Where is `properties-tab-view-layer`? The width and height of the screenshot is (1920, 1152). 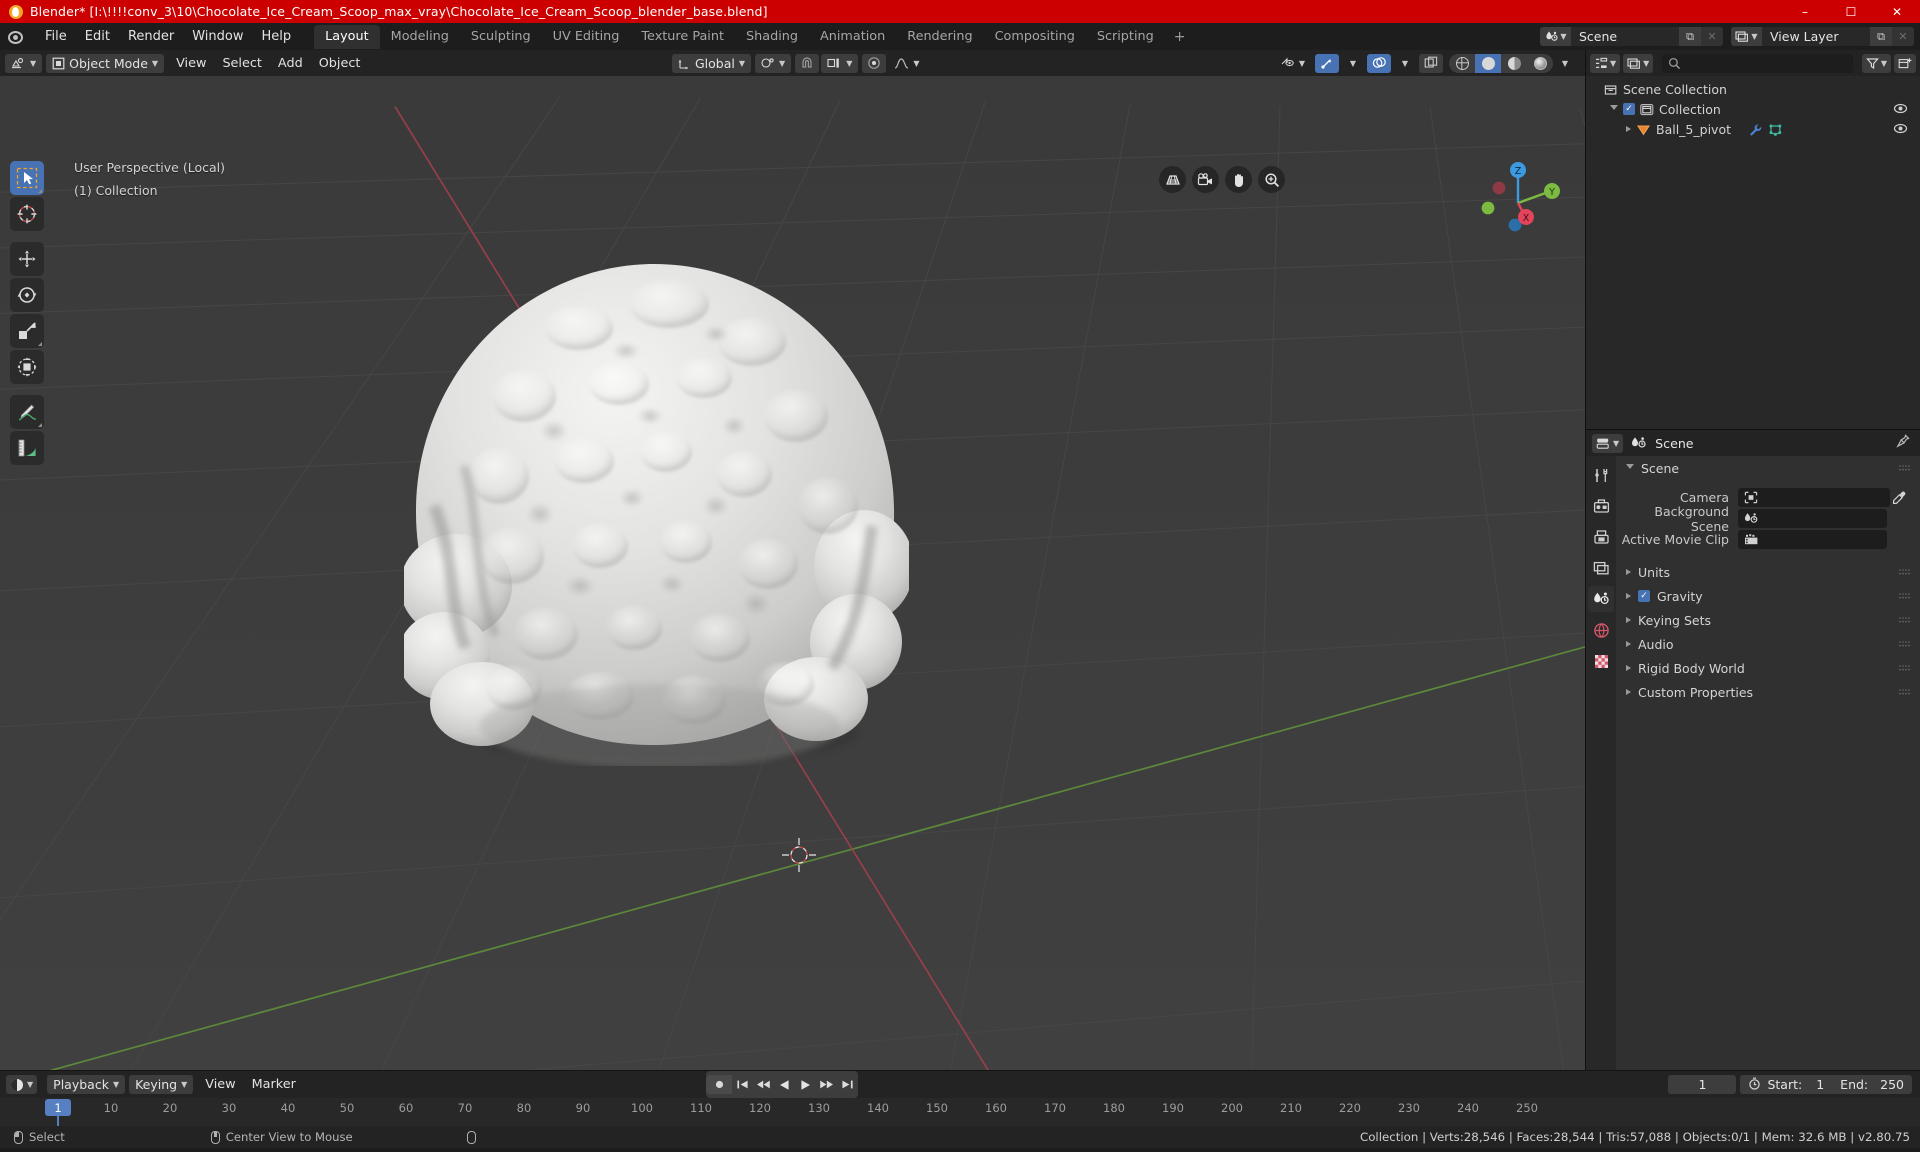 properties-tab-view-layer is located at coordinates (1601, 568).